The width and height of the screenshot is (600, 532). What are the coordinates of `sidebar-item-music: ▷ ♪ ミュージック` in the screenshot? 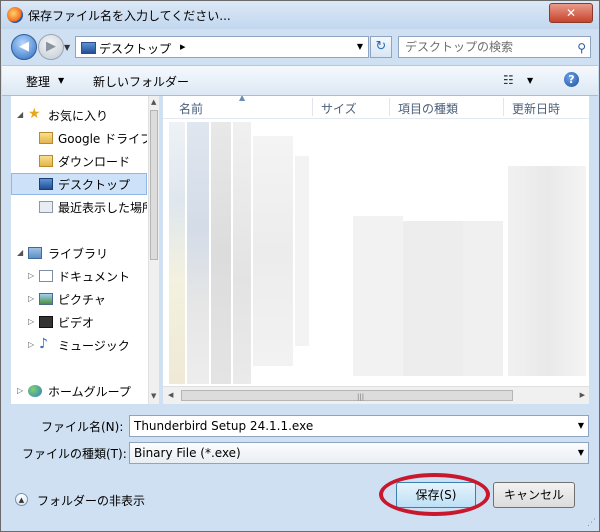 It's located at (79, 345).